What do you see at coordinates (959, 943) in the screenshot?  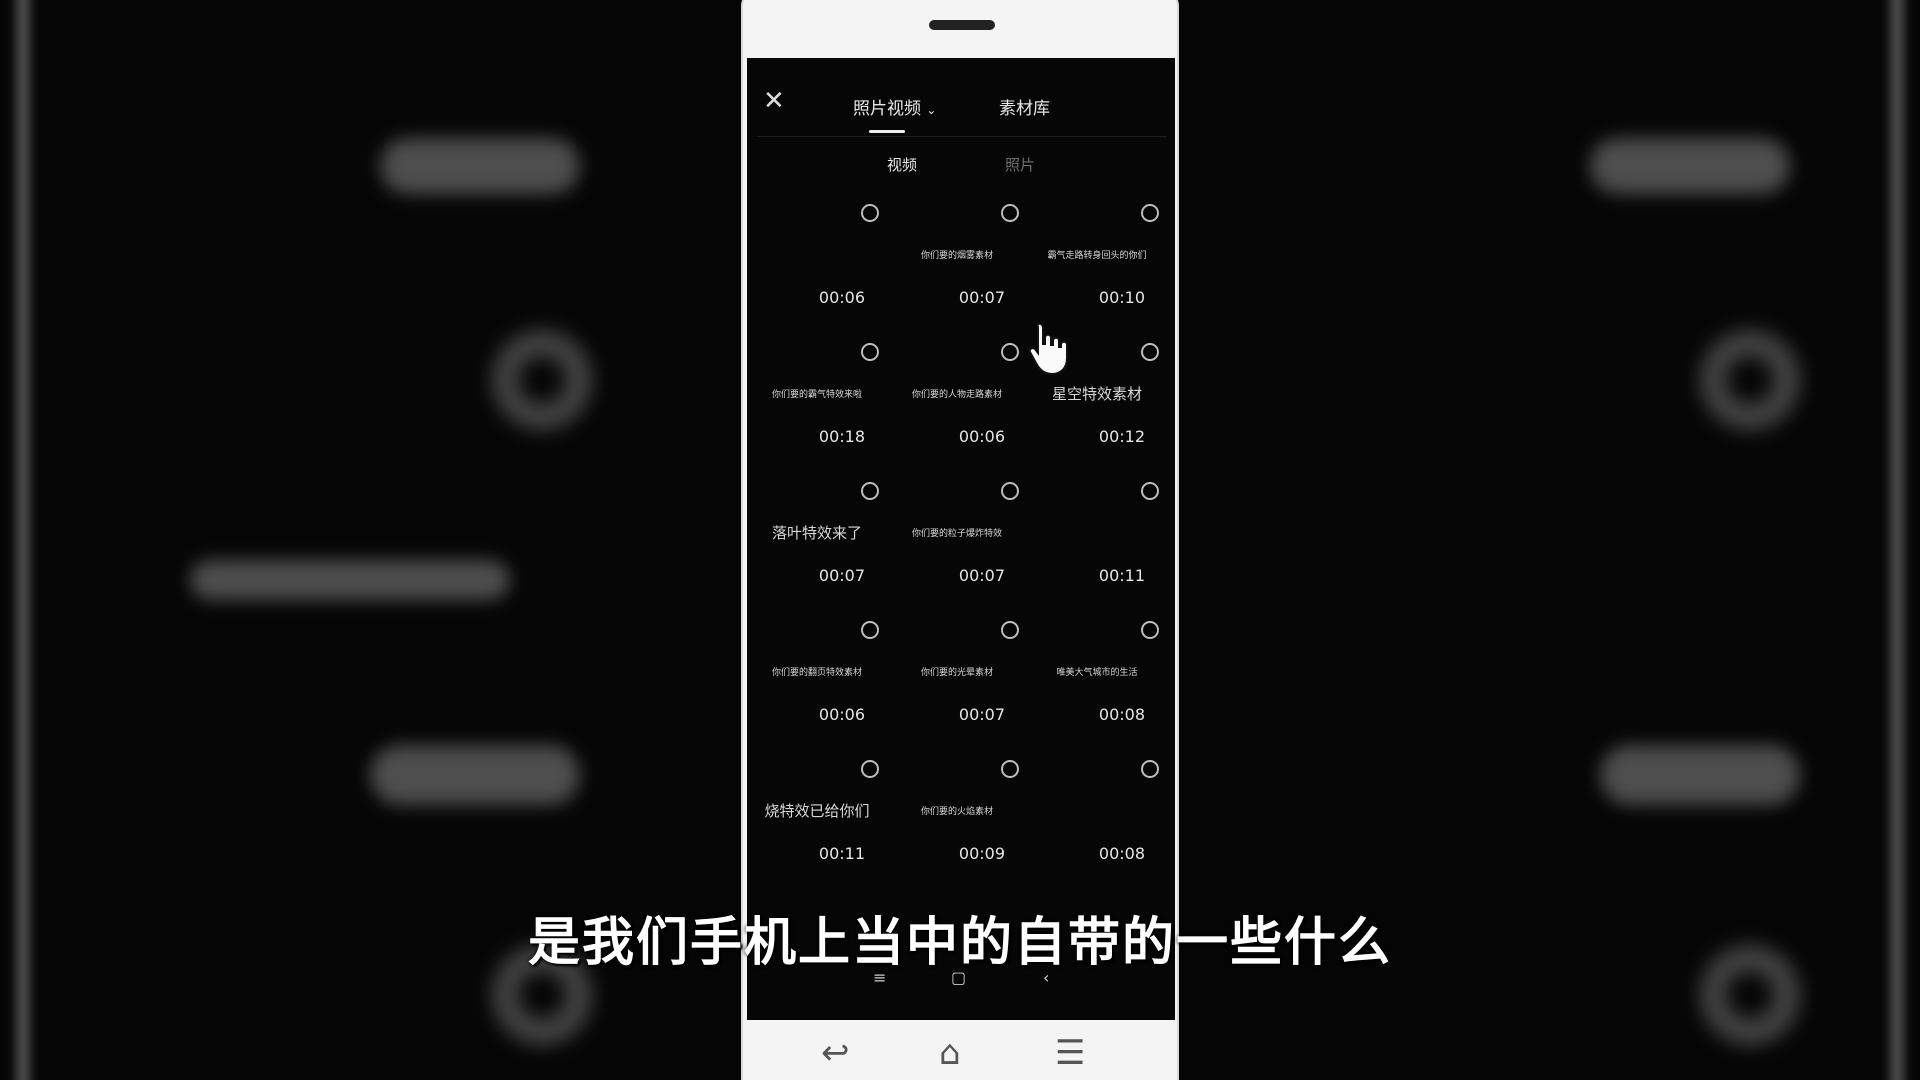 I see `video-subtitle: 是我们手机上当中的自带的一些什么` at bounding box center [959, 943].